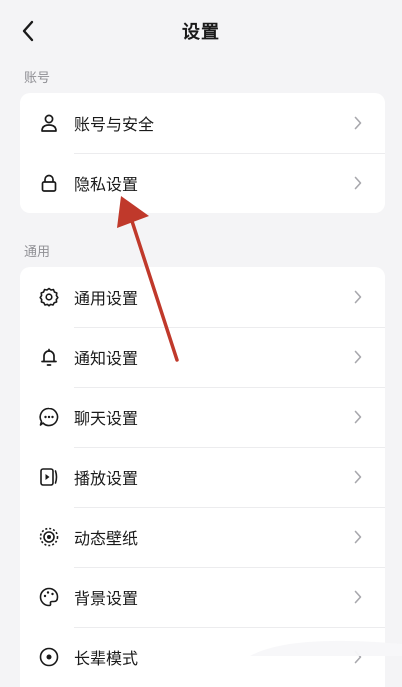 The image size is (402, 687). What do you see at coordinates (106, 184) in the screenshot?
I see `settings-item-label: 隐私设置` at bounding box center [106, 184].